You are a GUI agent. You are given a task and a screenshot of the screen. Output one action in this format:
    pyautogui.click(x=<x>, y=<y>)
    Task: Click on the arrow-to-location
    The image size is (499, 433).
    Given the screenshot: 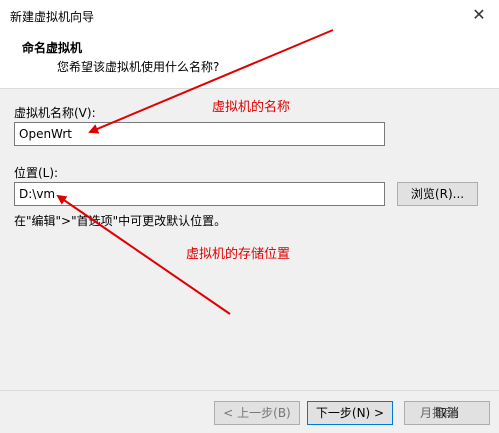 What is the action you would take?
    pyautogui.click(x=143, y=254)
    